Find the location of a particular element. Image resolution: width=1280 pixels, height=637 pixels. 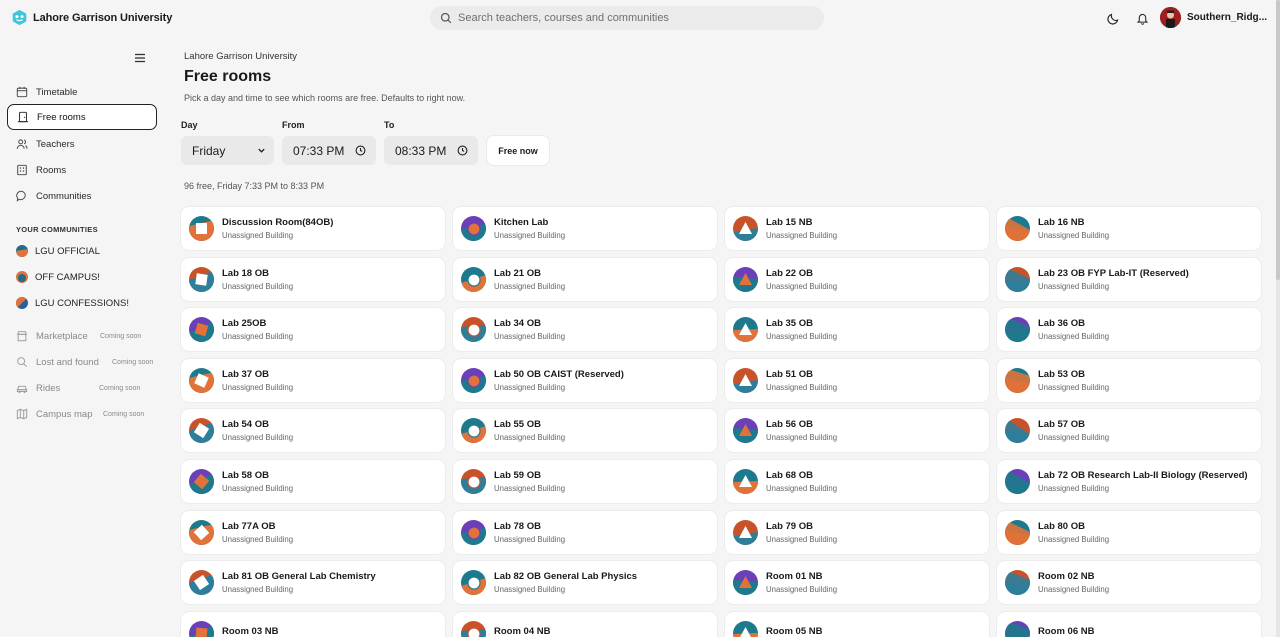

search-input is located at coordinates (628, 18).